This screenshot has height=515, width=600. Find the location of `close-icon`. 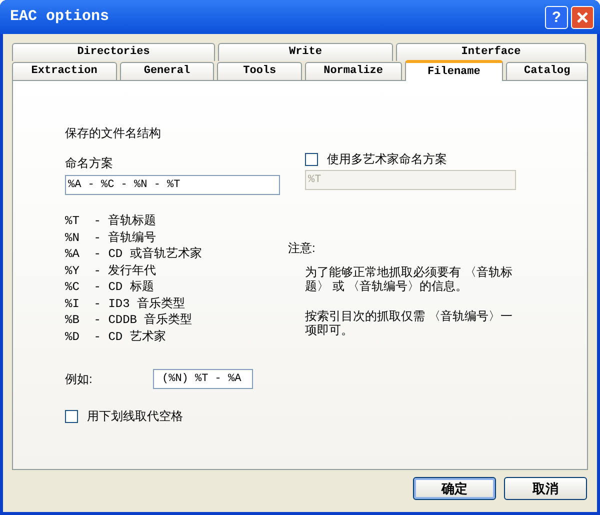

close-icon is located at coordinates (582, 17).